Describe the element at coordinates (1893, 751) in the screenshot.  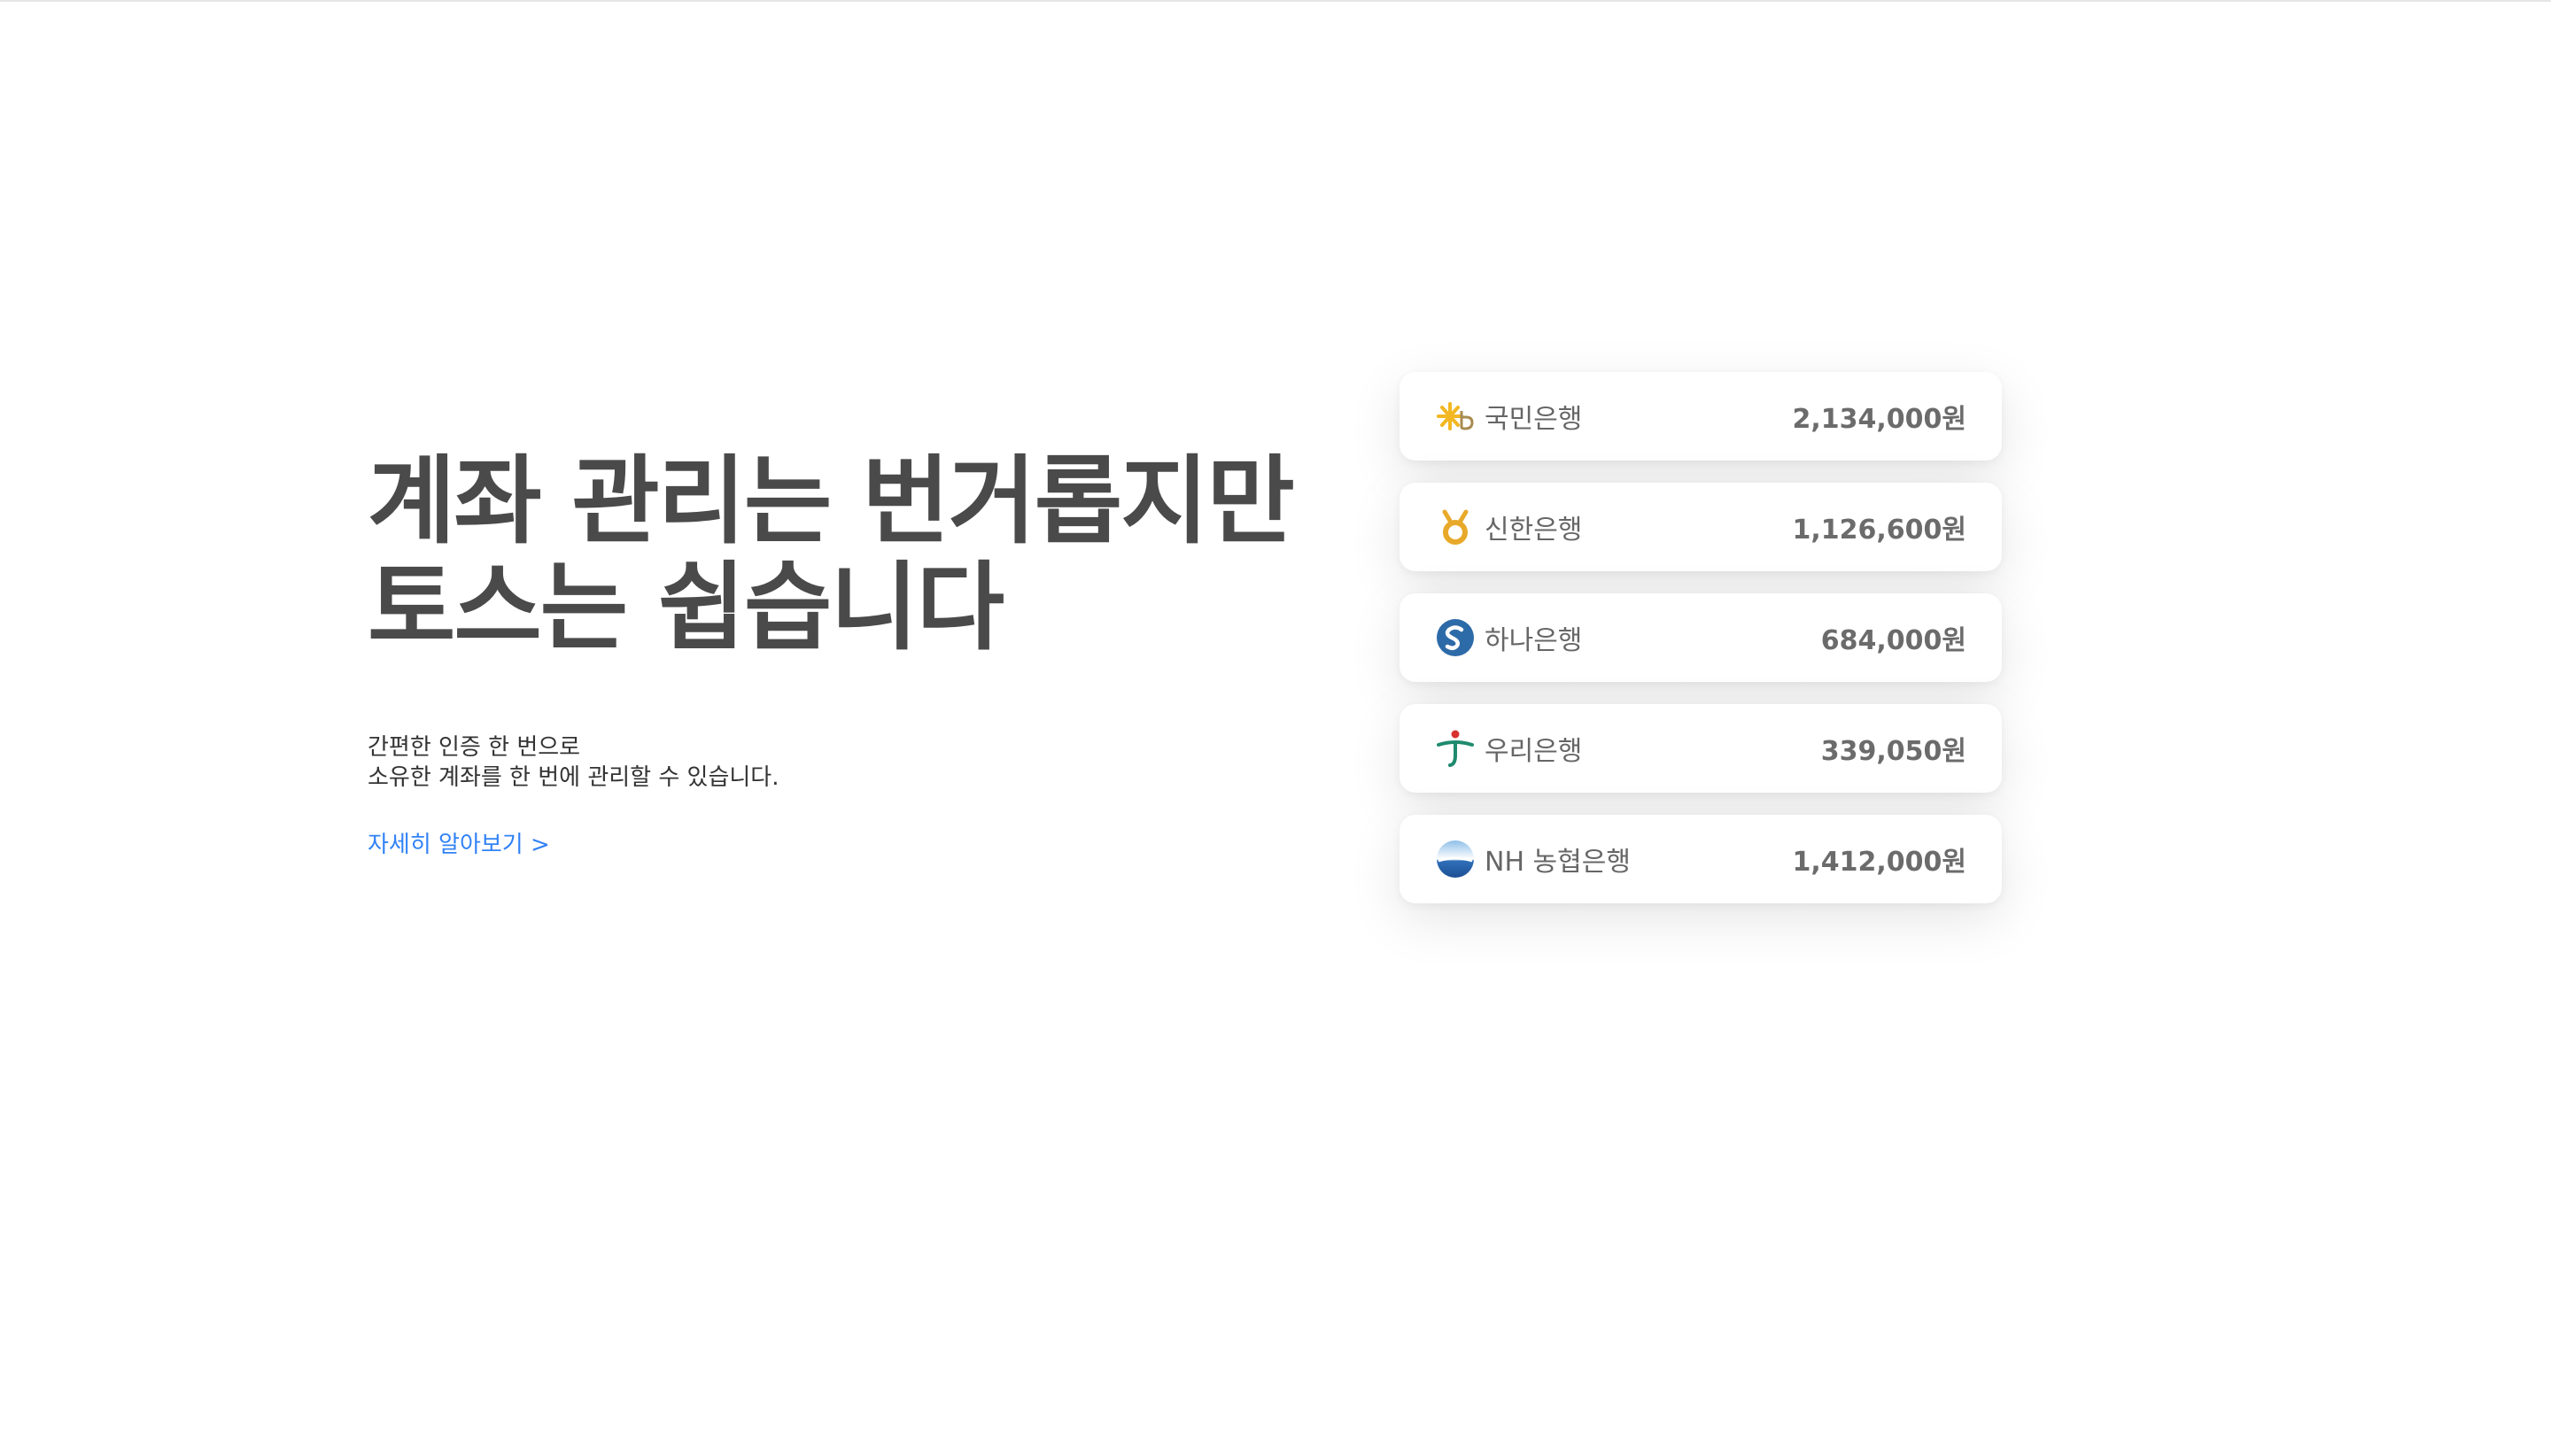
I see `account-amount: 339,050원` at that location.